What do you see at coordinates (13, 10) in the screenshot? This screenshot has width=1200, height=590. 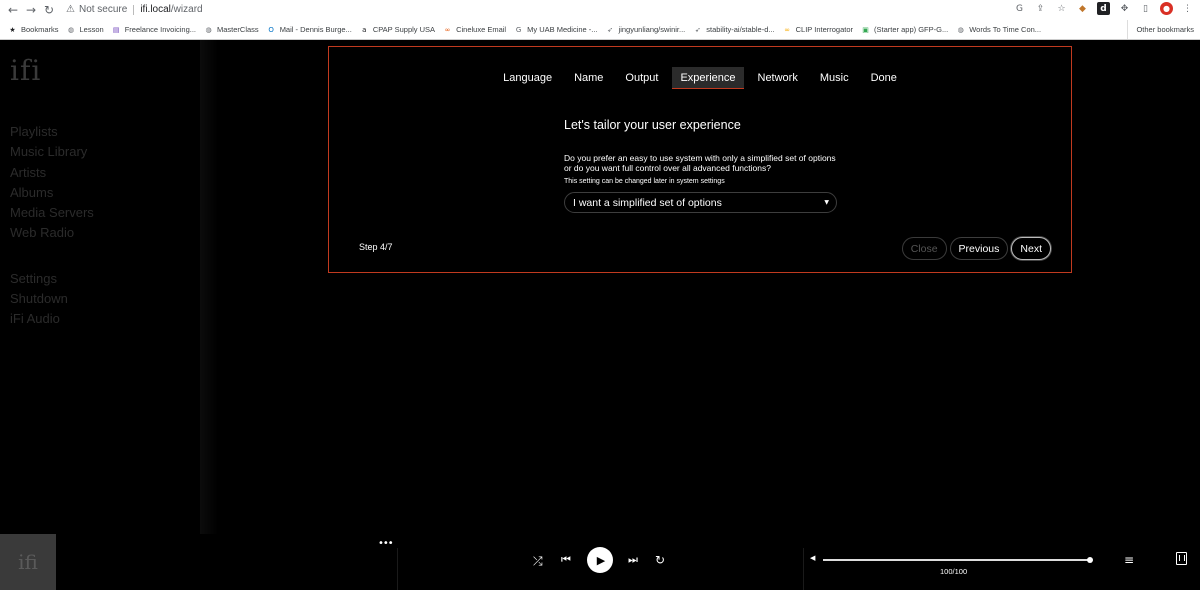 I see `back-icon: ←` at bounding box center [13, 10].